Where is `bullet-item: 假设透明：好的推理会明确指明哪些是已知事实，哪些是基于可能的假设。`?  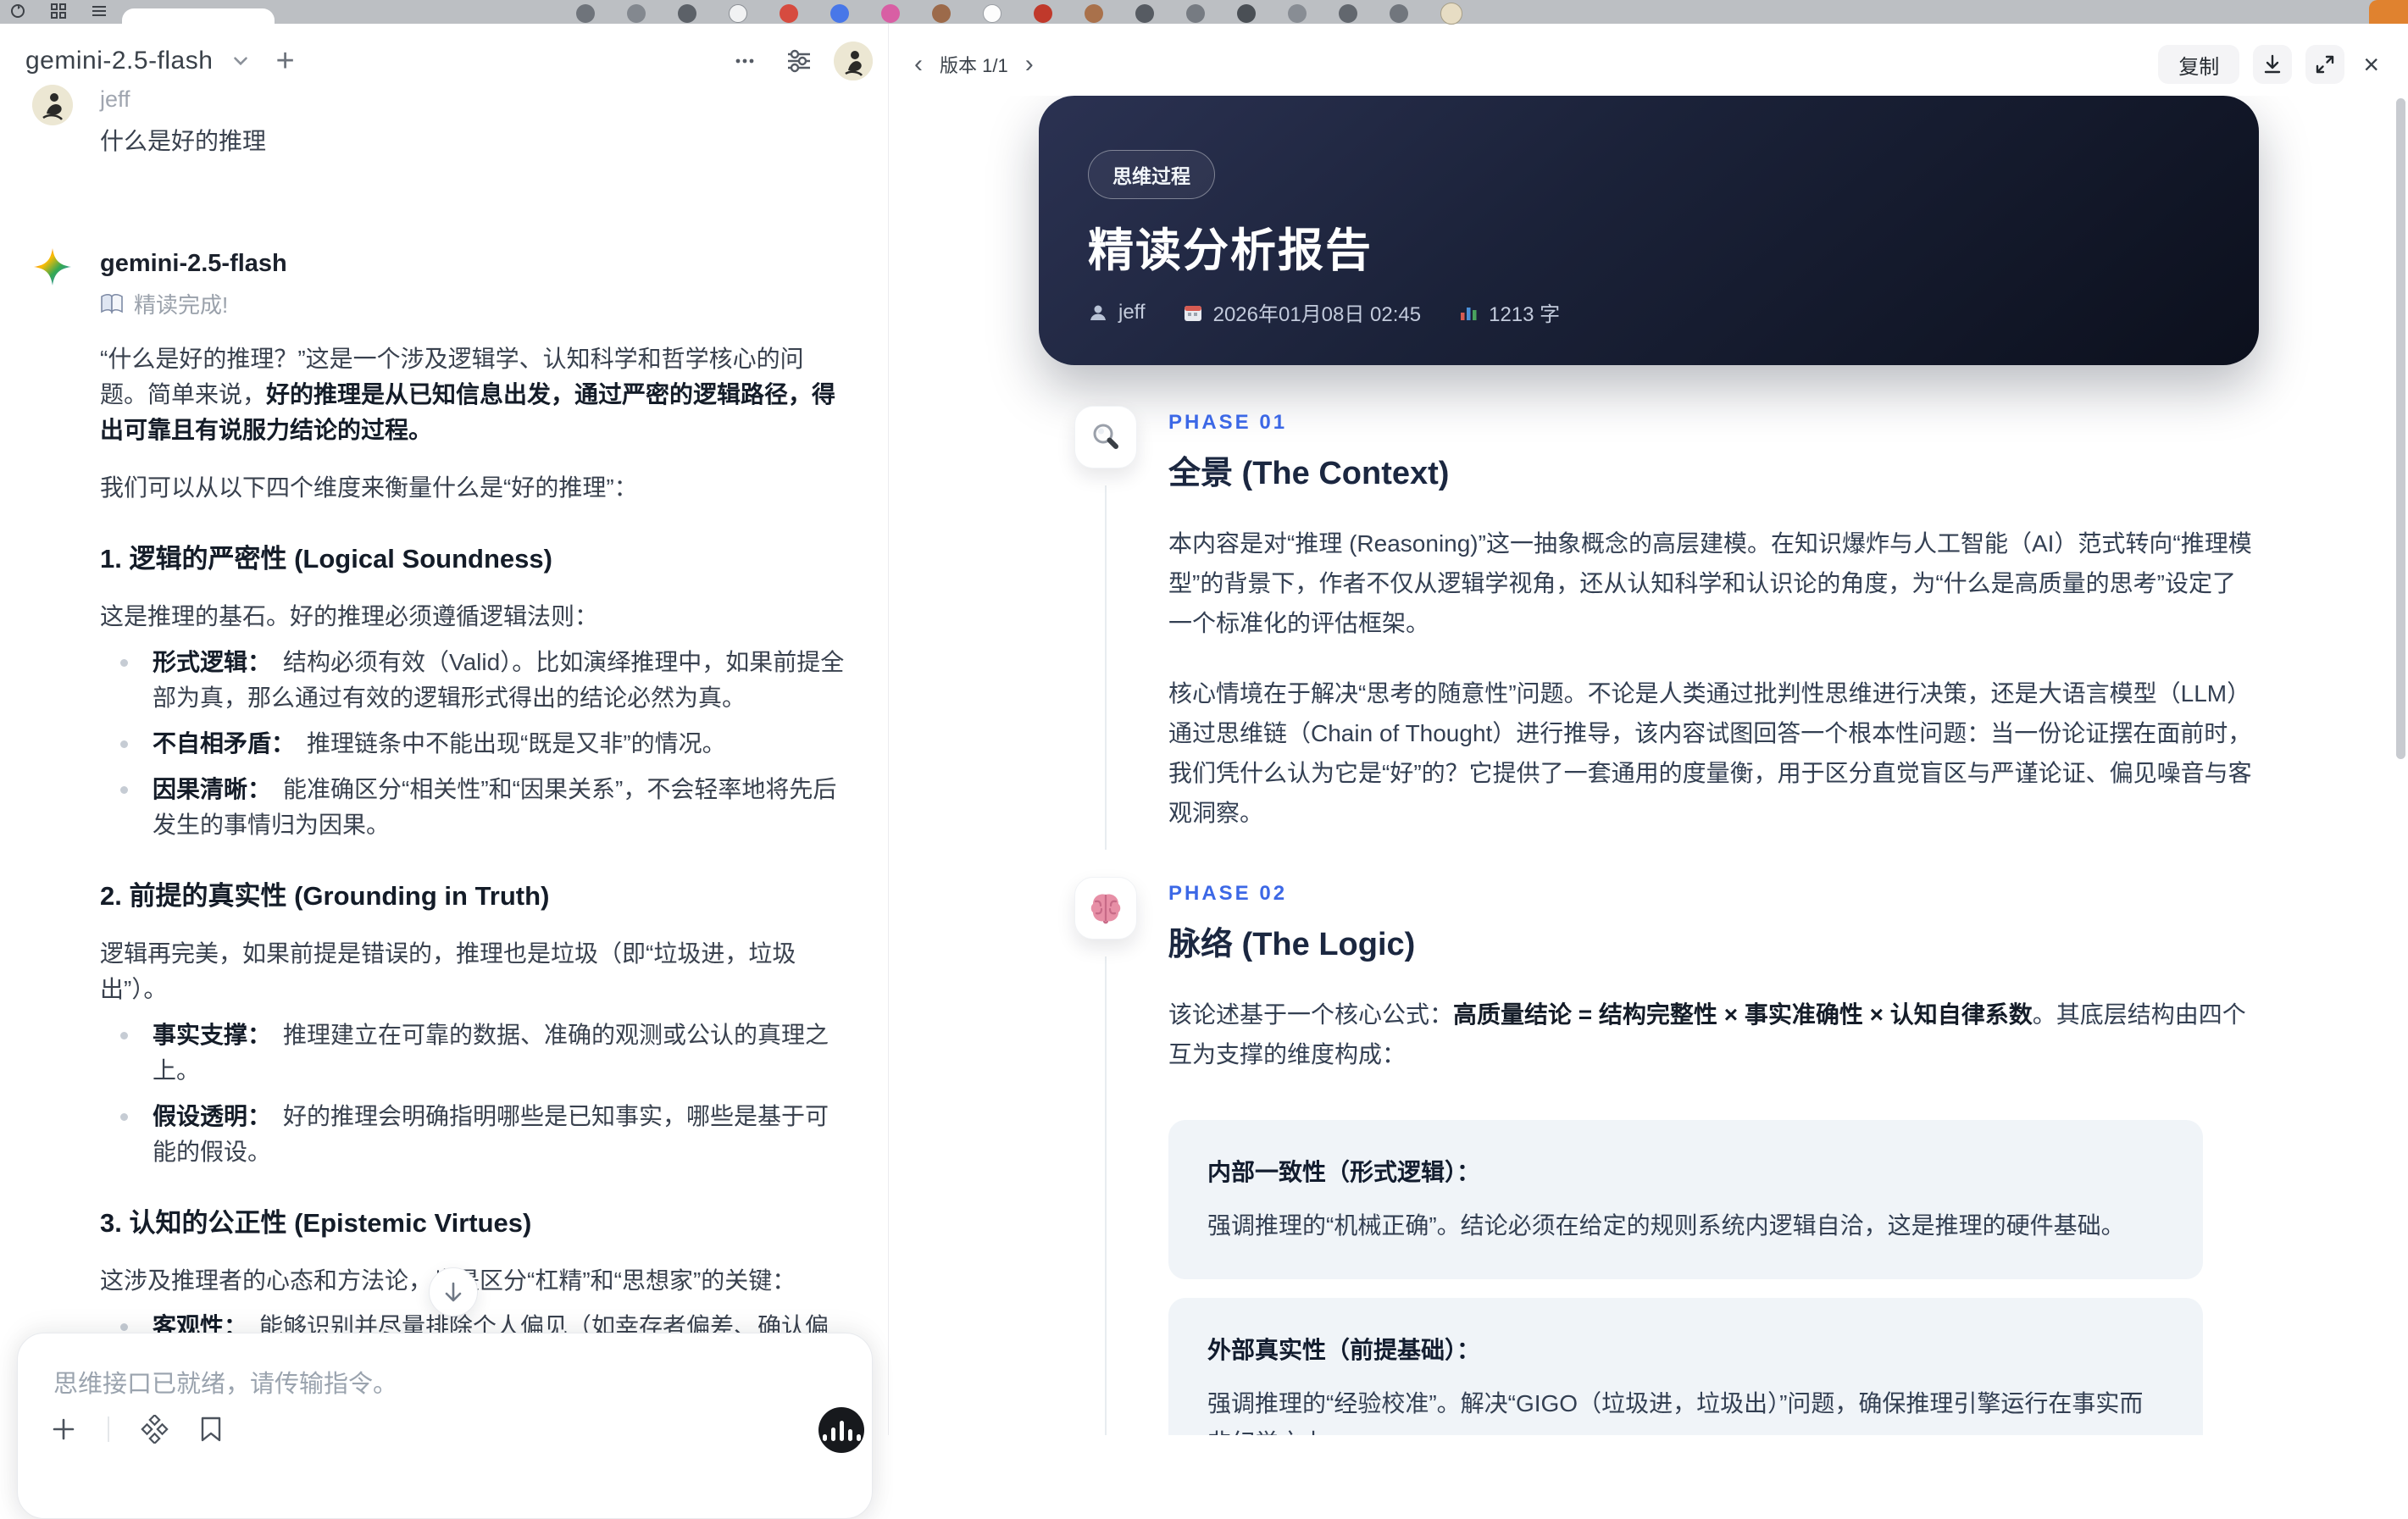 bullet-item: 假设透明：好的推理会明确指明哪些是已知事实，哪些是基于可能的假设。 is located at coordinates (475, 1135).